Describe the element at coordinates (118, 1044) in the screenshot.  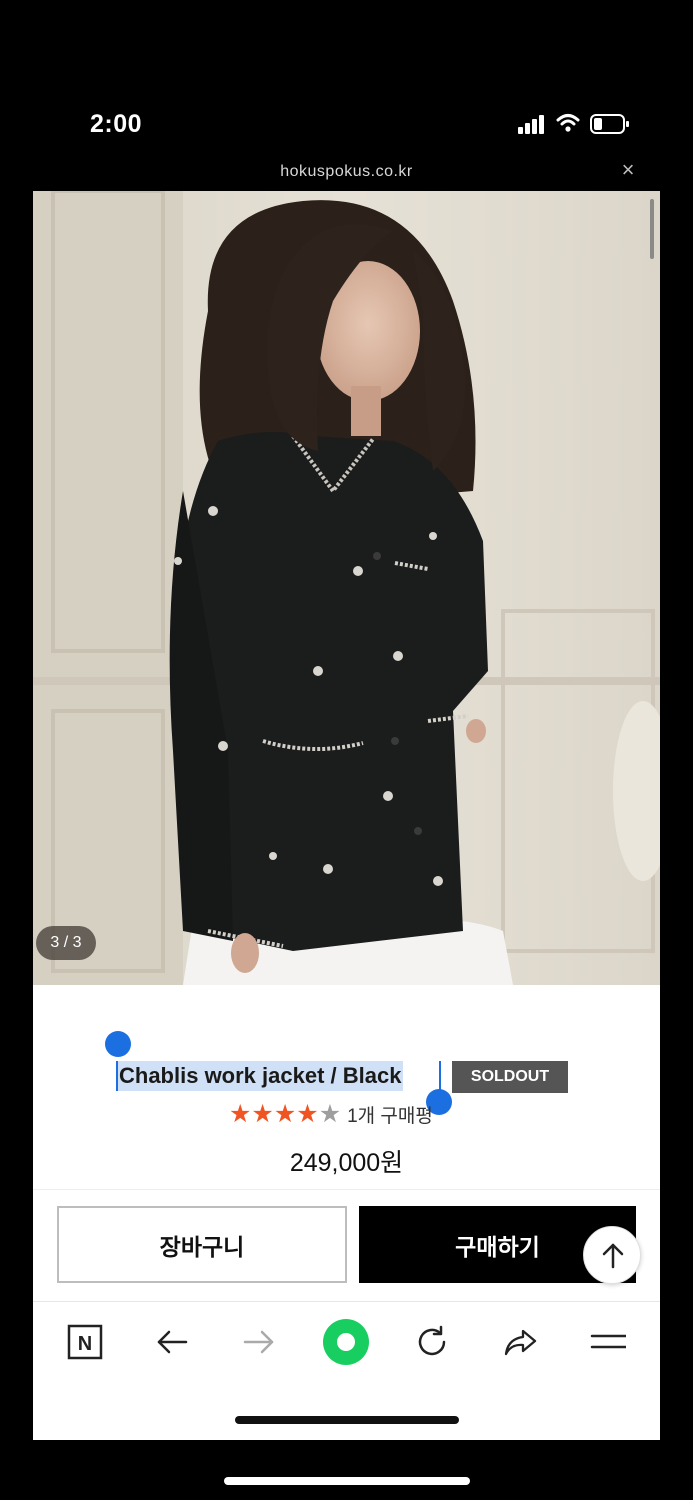
I see `selection-handle-start` at that location.